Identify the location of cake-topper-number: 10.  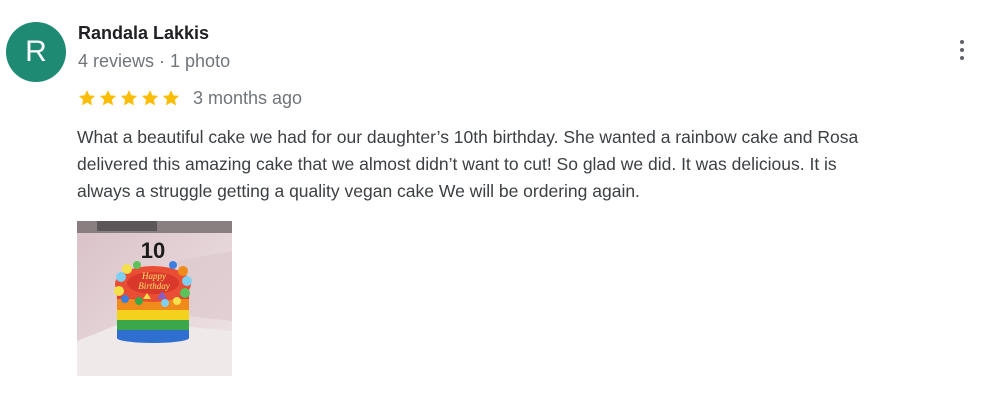
(153, 250).